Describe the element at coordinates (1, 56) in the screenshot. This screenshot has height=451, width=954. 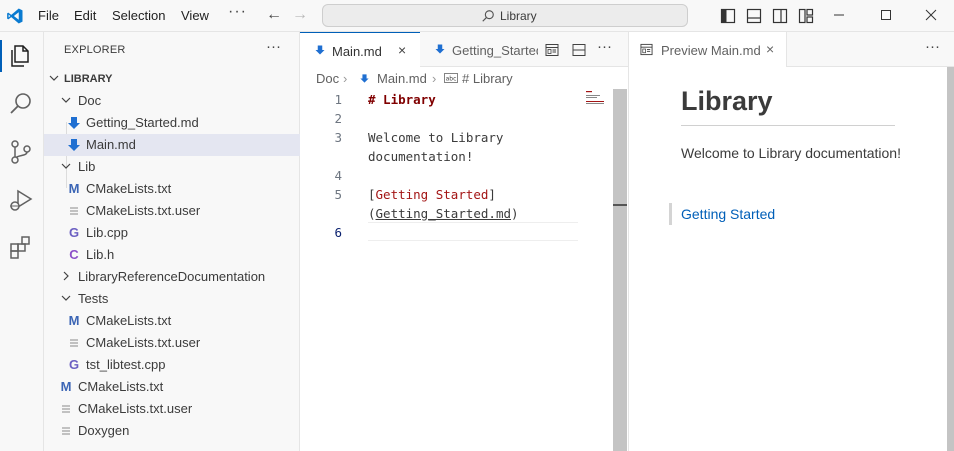
I see `active-indicator` at that location.